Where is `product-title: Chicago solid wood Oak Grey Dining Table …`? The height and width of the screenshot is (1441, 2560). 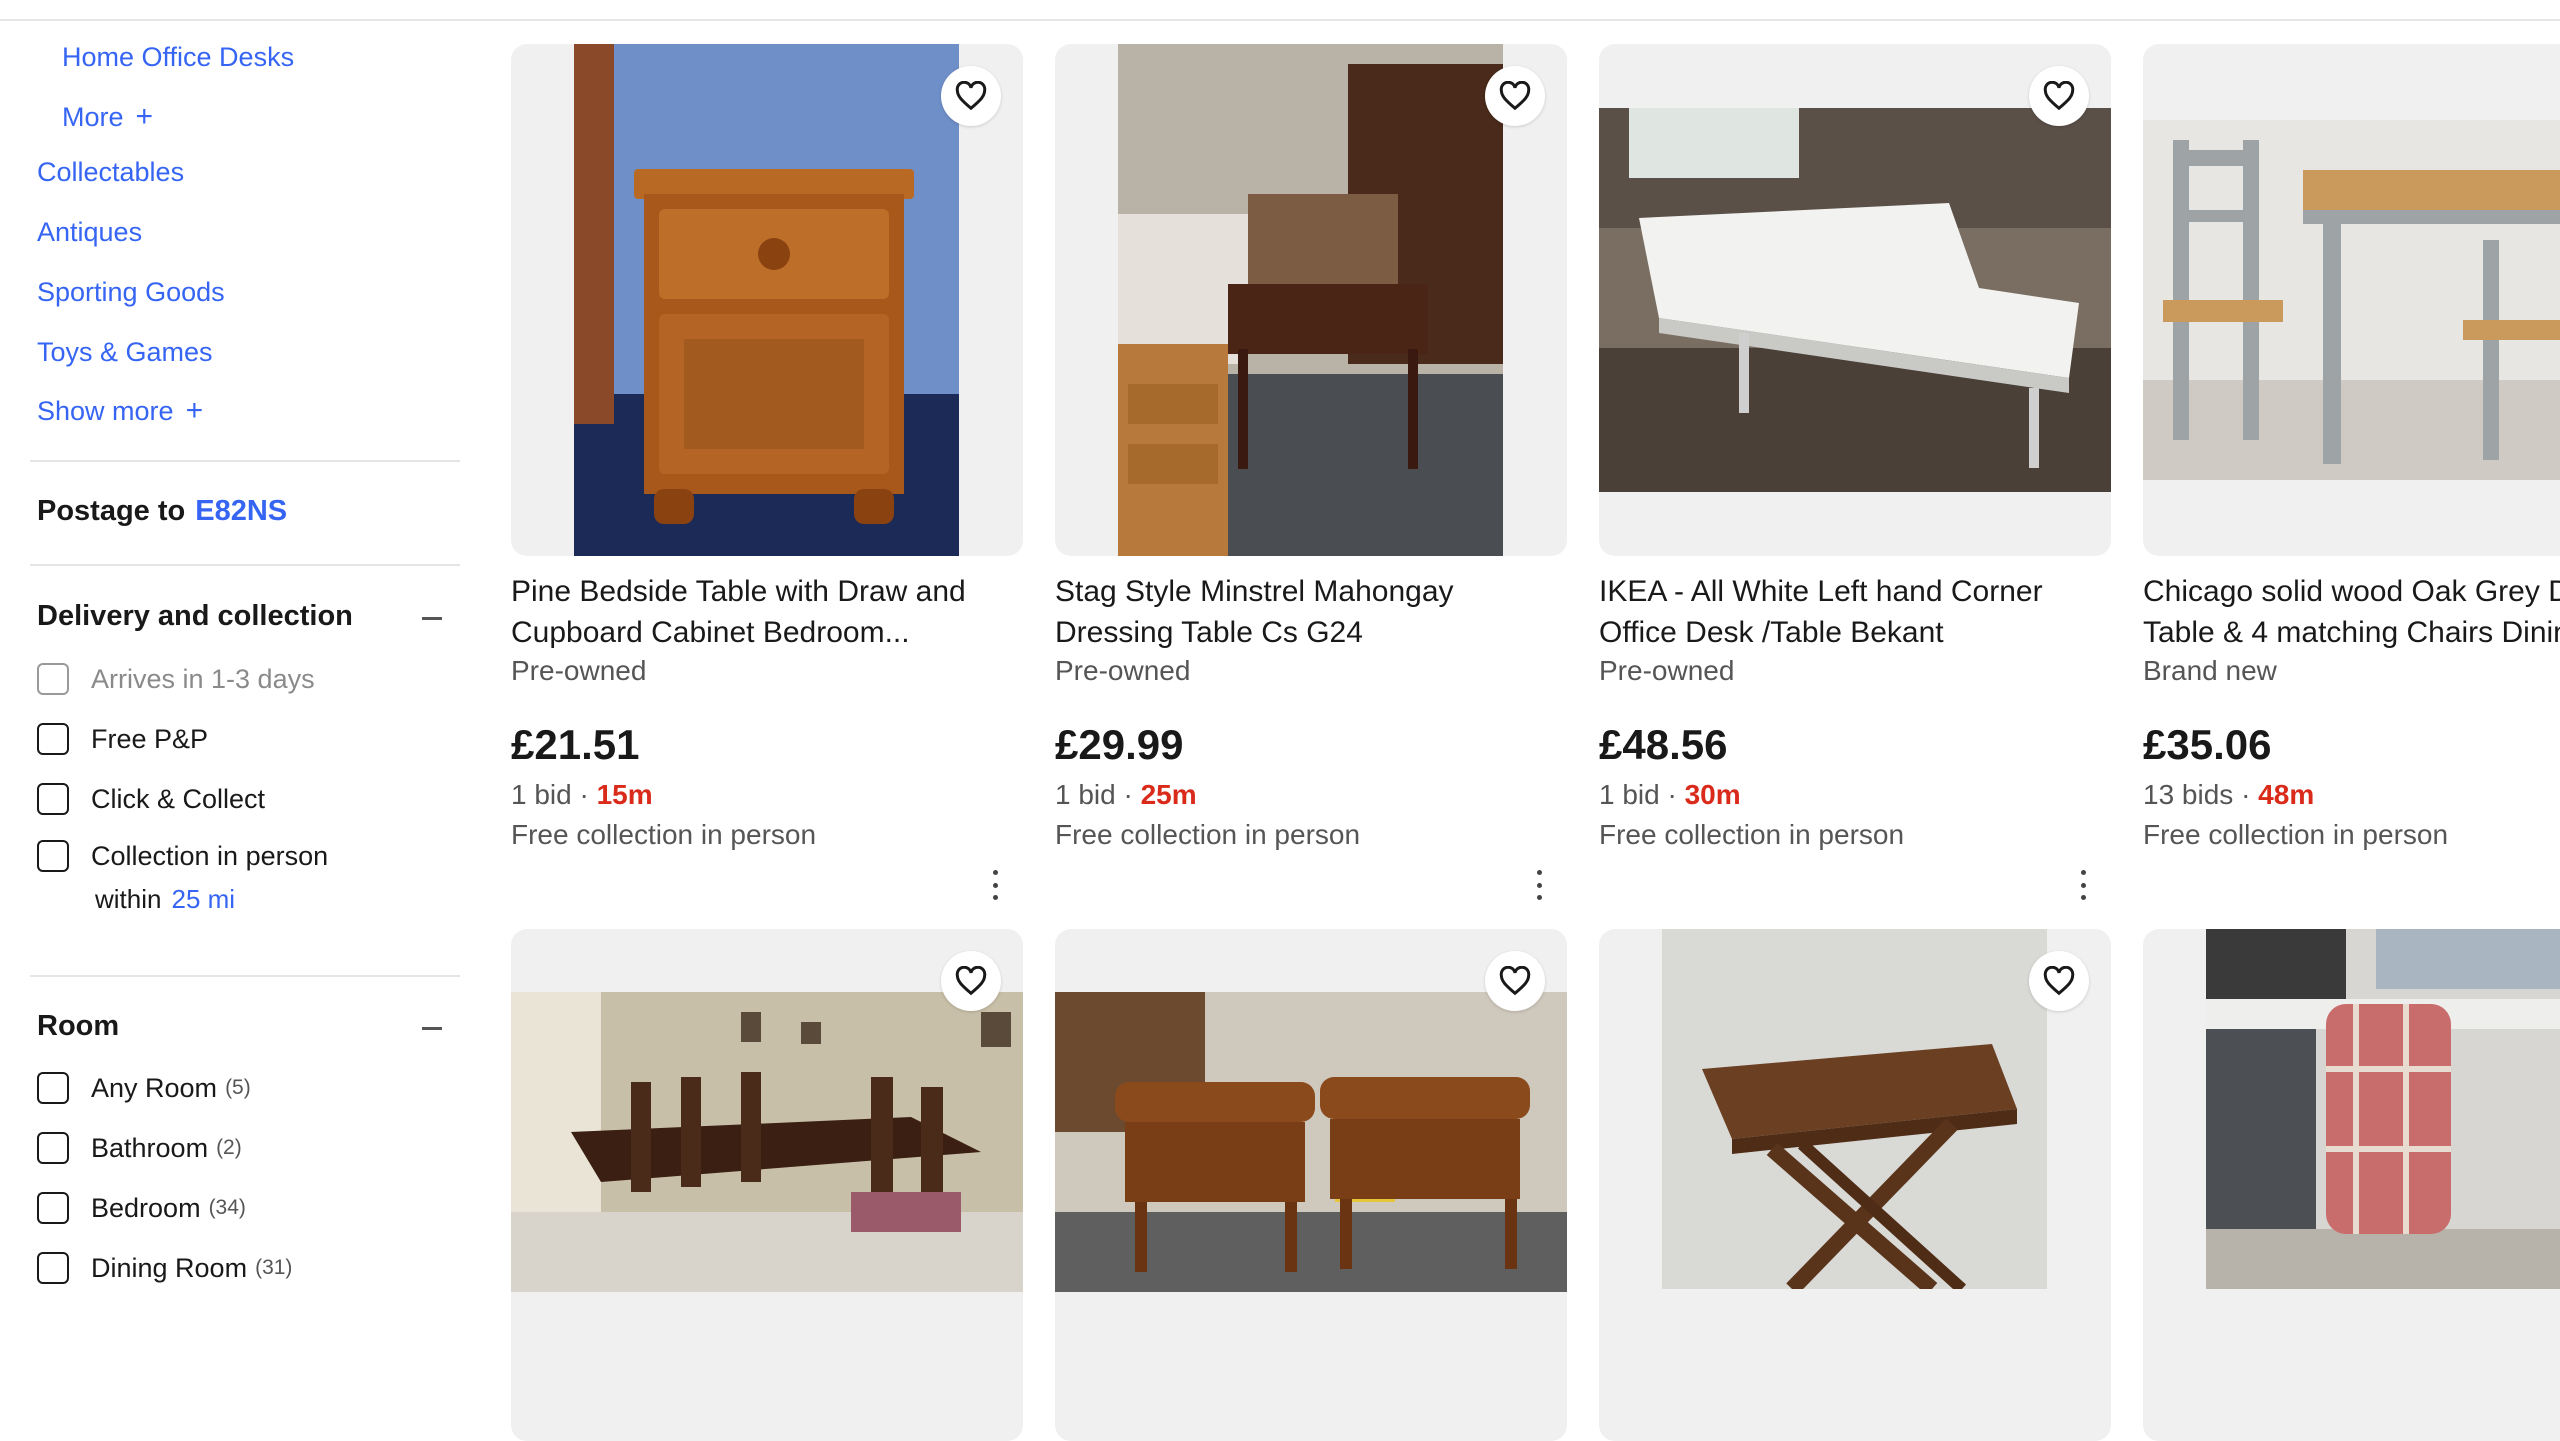 product-title: Chicago solid wood Oak Grey Dining Table … is located at coordinates (2351, 612).